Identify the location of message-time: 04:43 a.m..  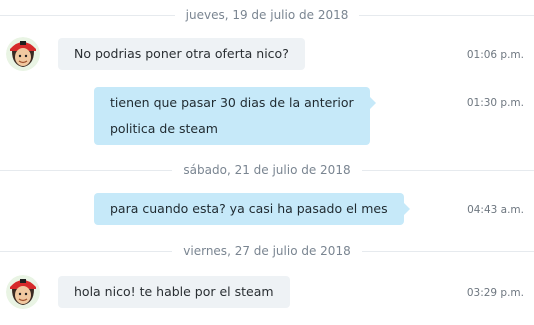
(495, 210).